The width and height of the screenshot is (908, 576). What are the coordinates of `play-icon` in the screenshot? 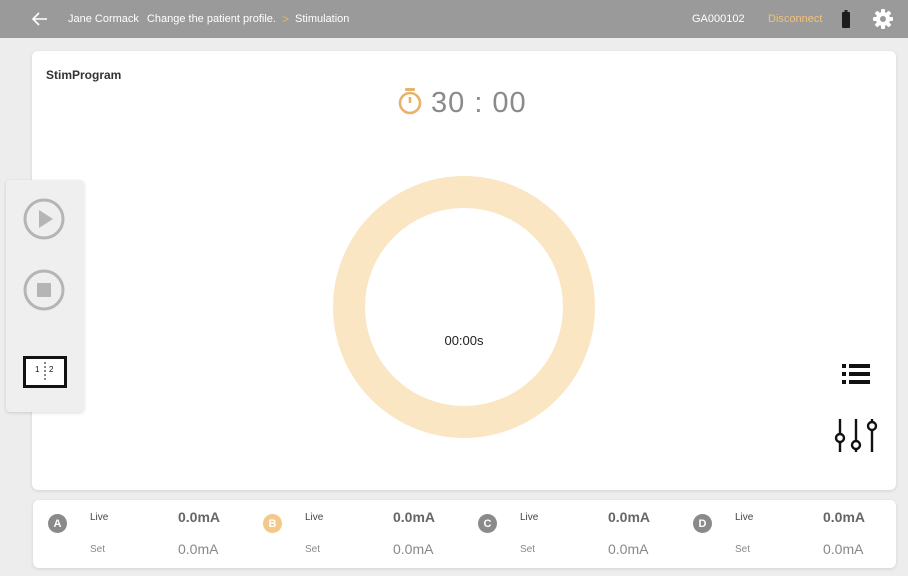 It's located at (44, 219).